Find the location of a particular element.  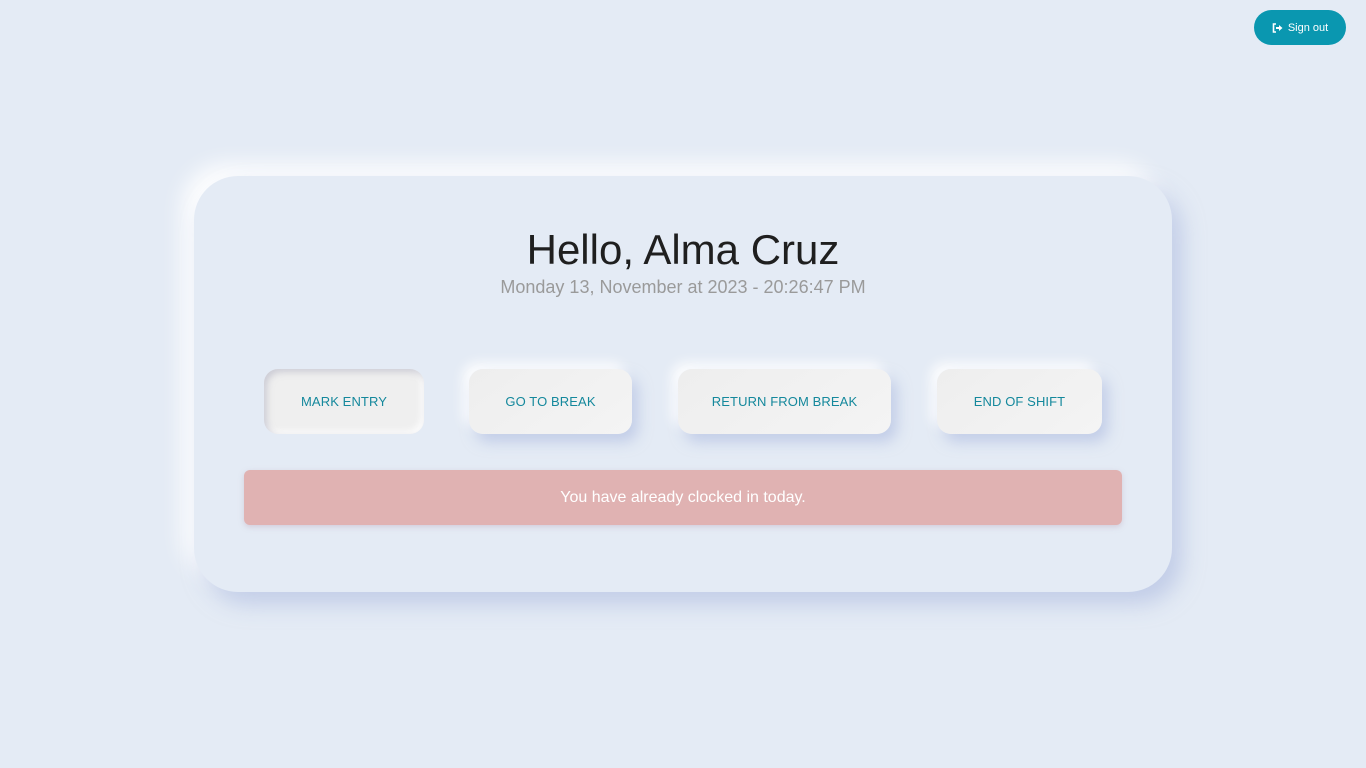

sign-out-icon is located at coordinates (1277, 27).